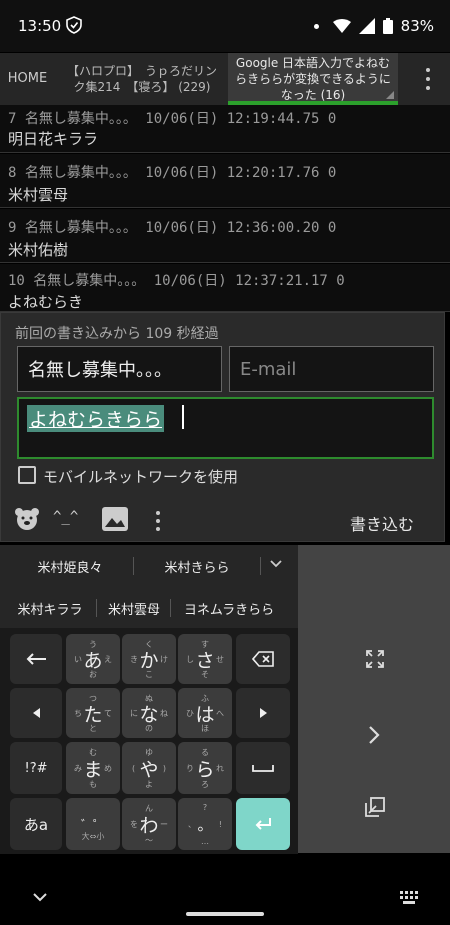 This screenshot has width=450, height=925. What do you see at coordinates (96, 418) in the screenshot?
I see `composing-text: よねむらきらら` at bounding box center [96, 418].